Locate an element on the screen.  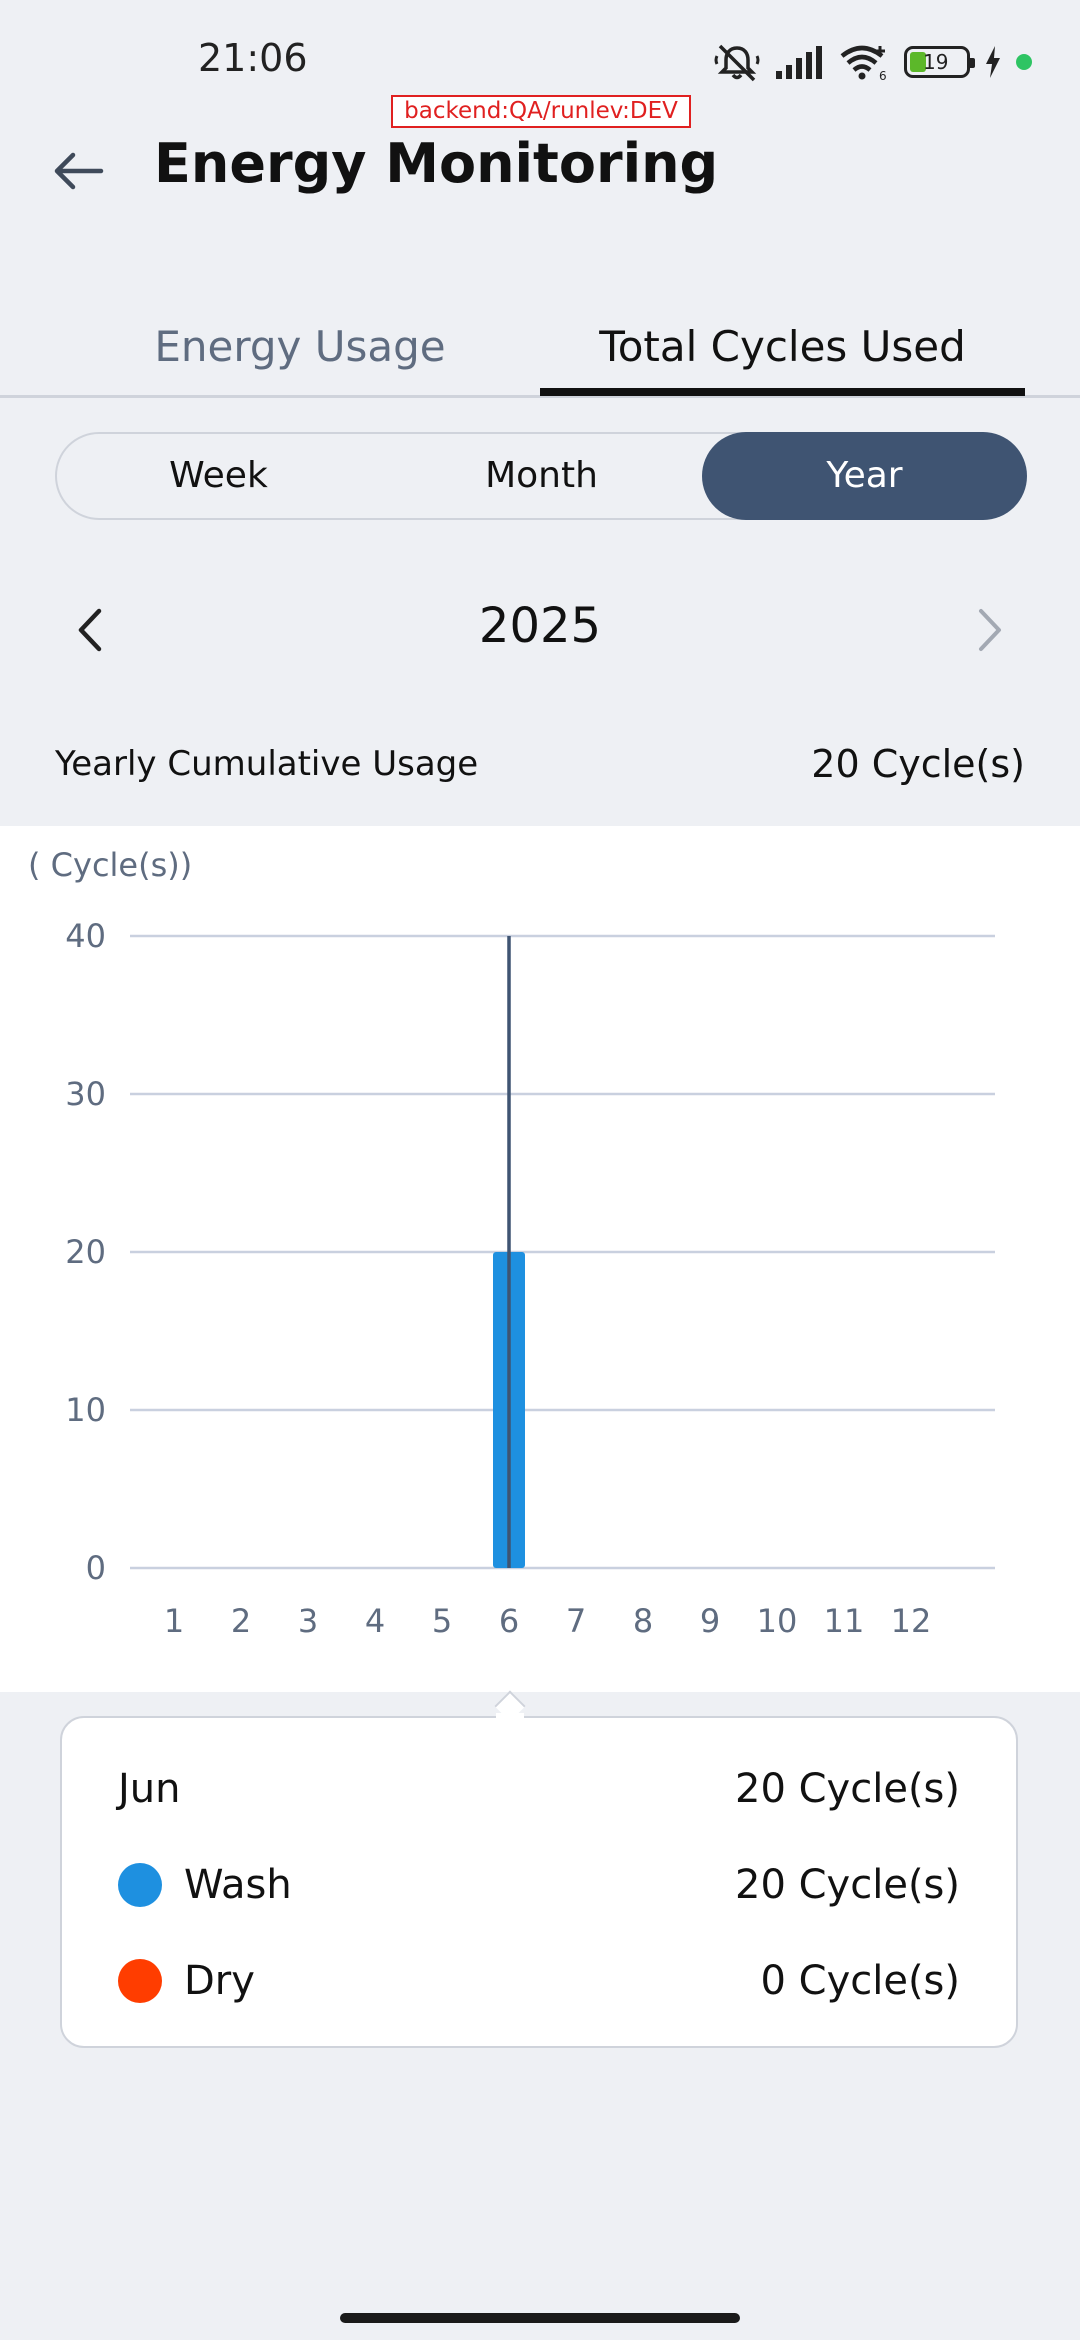
x-tick-label: 8 is located at coordinates (643, 1621).